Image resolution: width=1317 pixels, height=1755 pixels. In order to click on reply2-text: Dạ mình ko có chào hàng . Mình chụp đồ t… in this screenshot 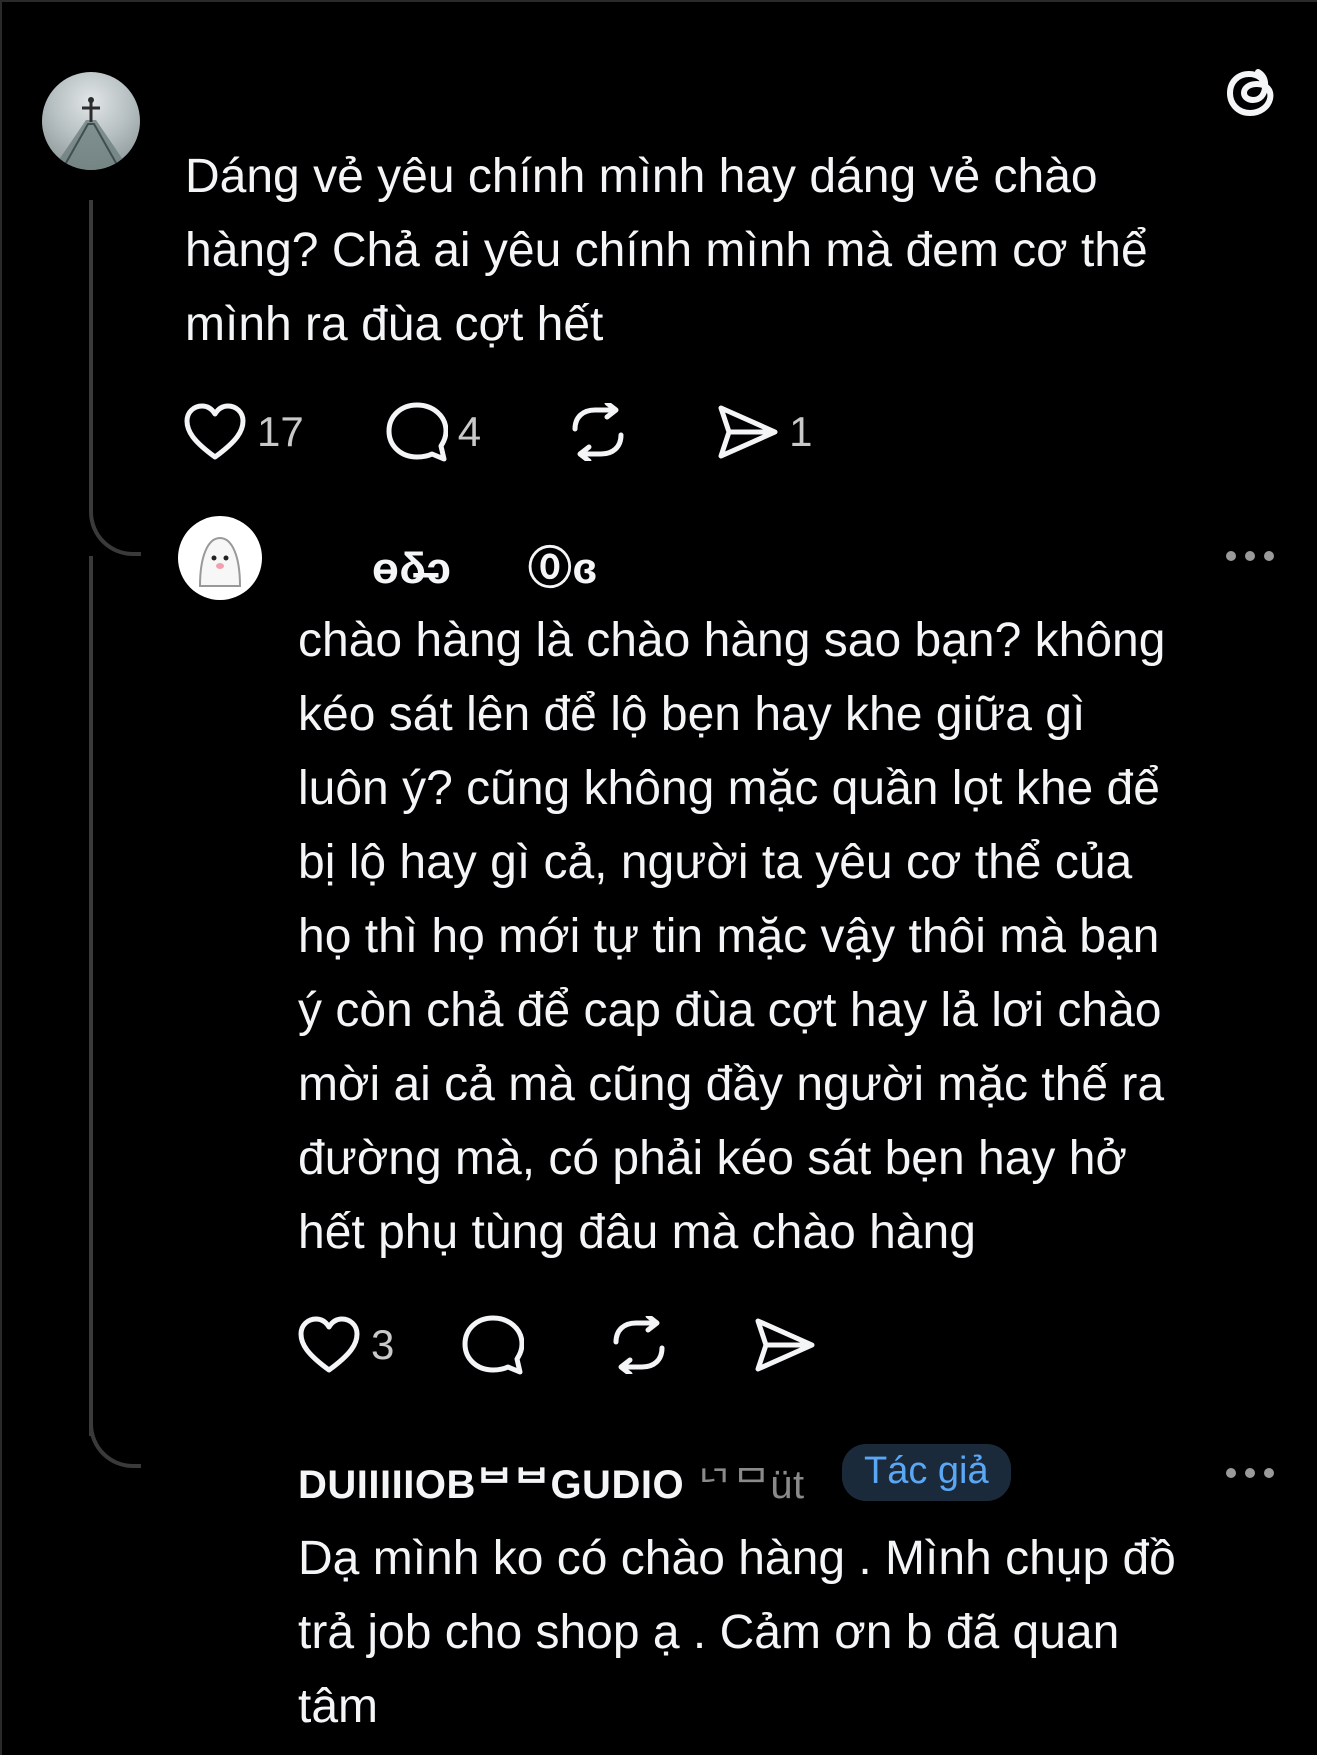, I will do `click(737, 1632)`.